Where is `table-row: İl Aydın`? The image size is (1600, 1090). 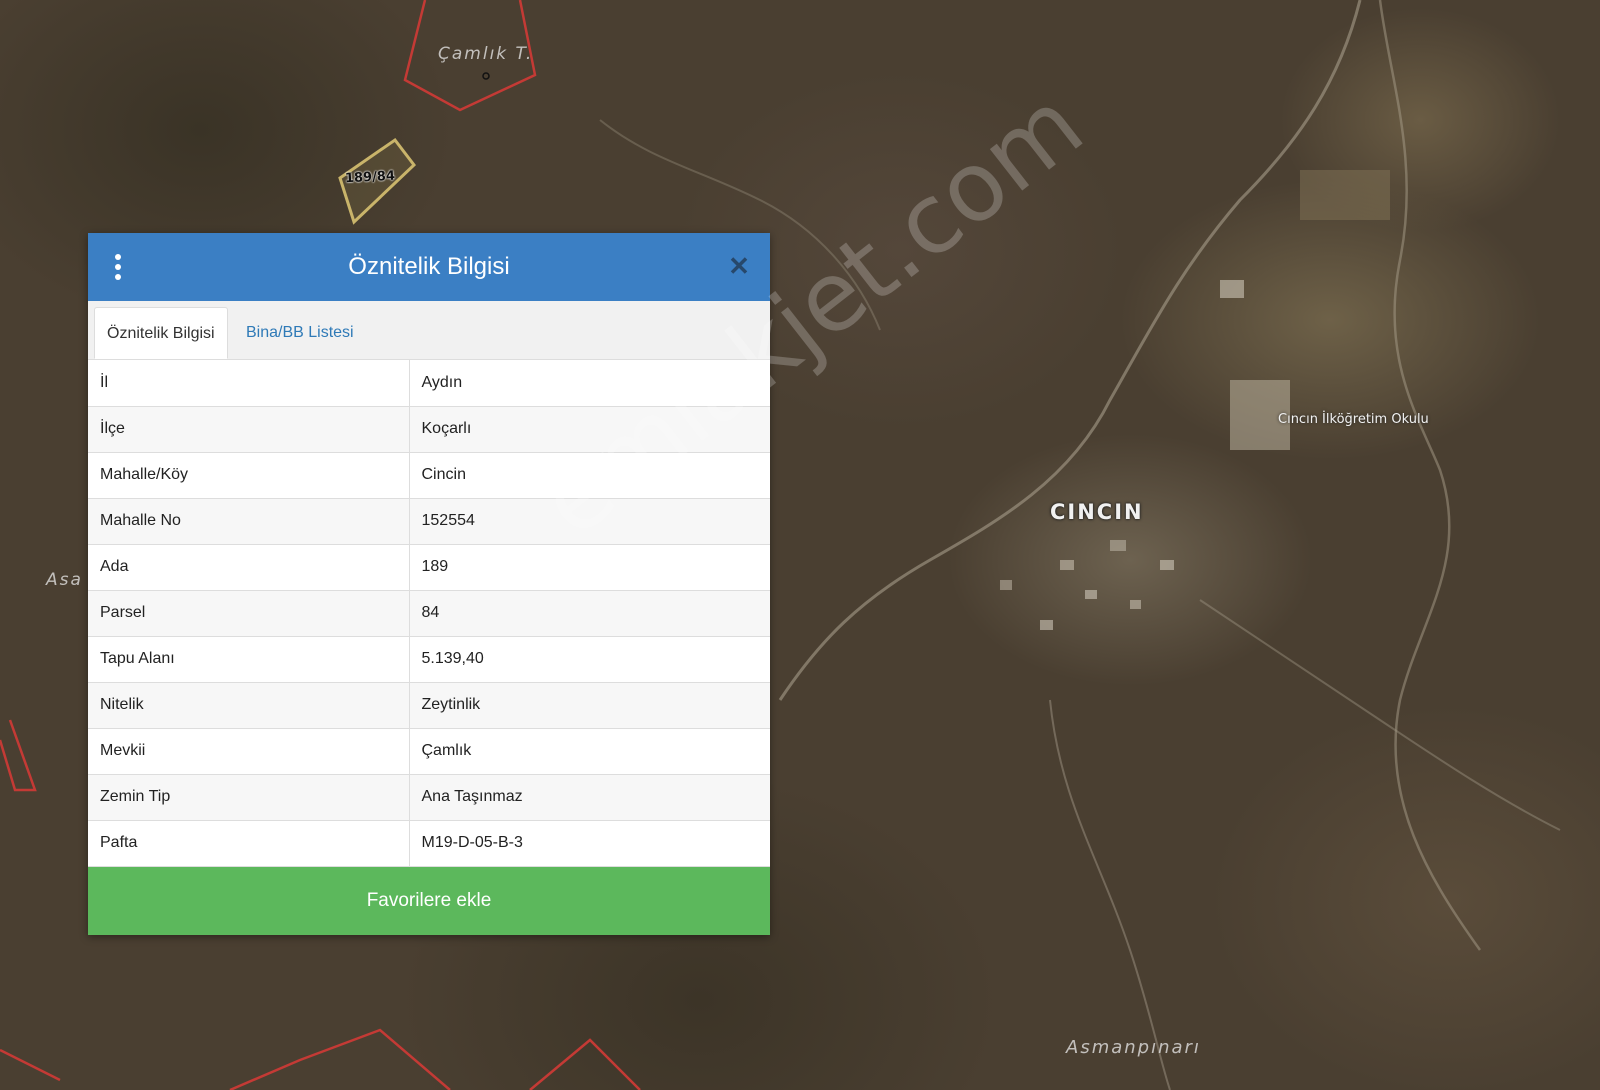 table-row: İl Aydın is located at coordinates (429, 383).